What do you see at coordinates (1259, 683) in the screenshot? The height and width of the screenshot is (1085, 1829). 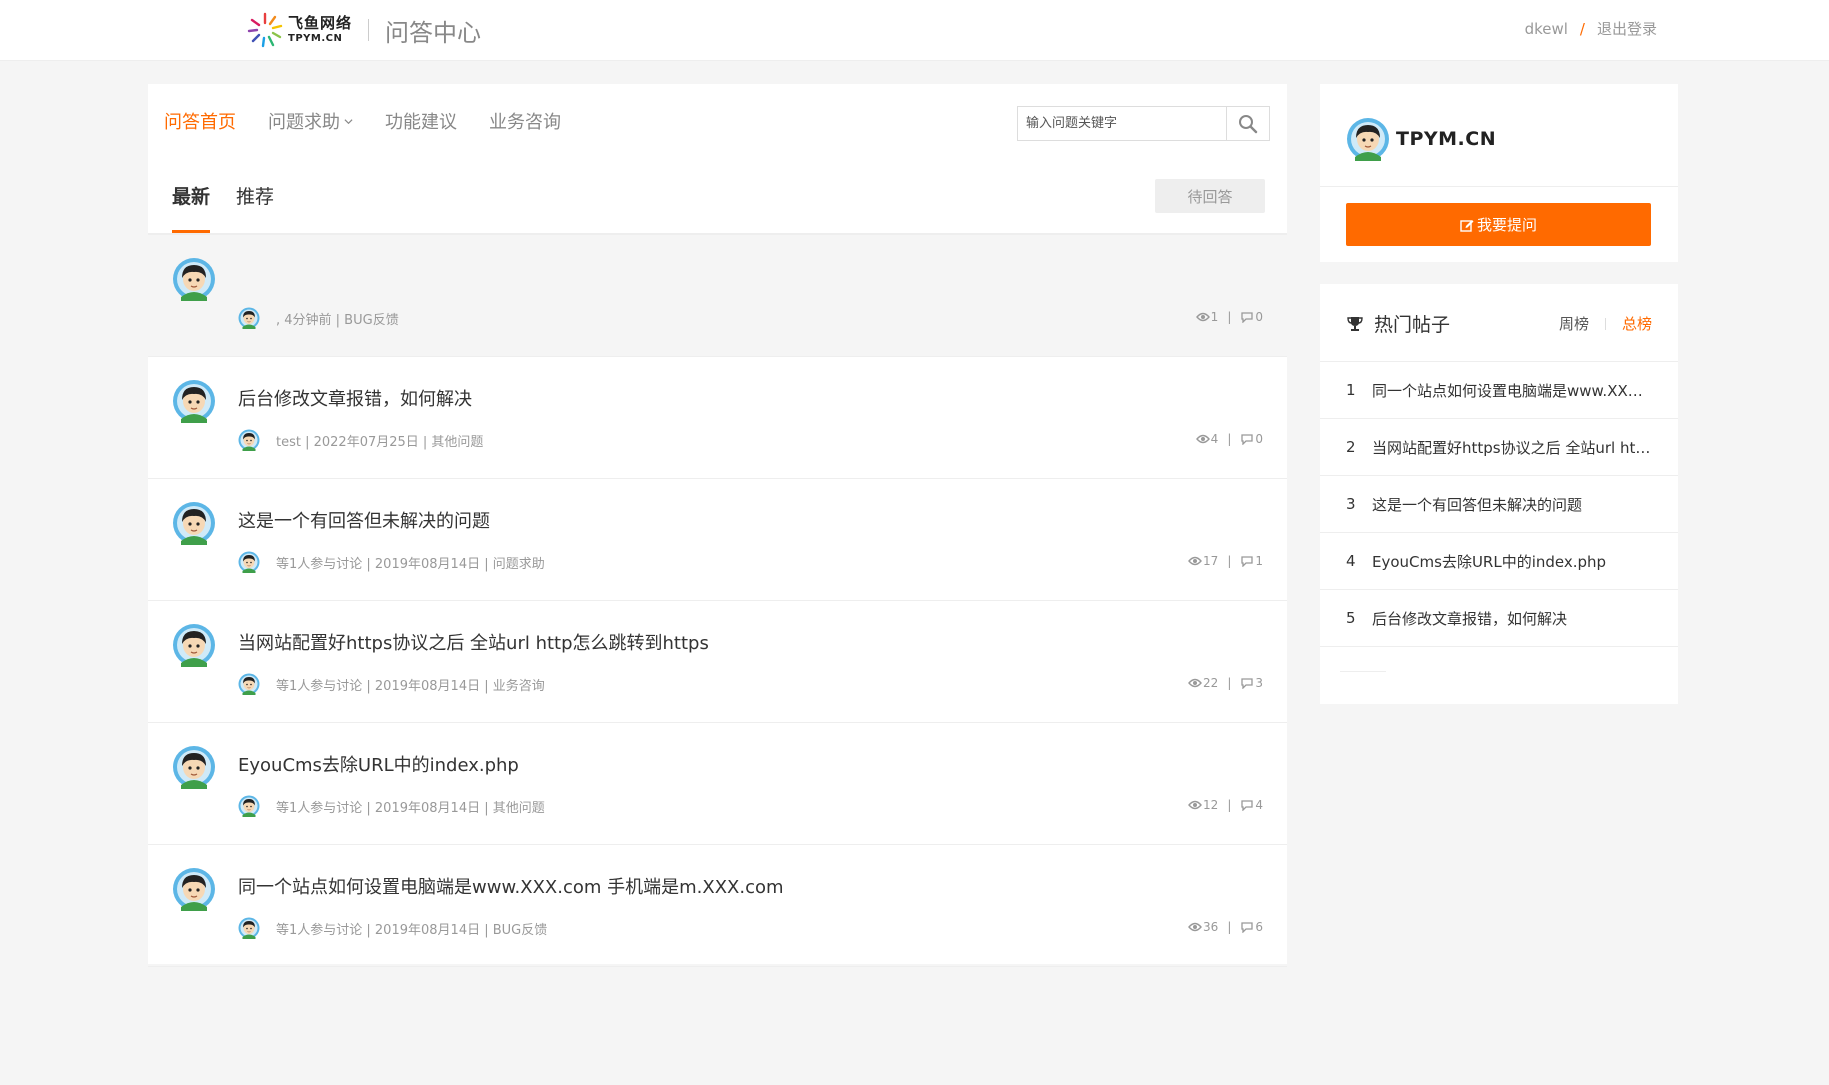 I see `answer-count: 3` at bounding box center [1259, 683].